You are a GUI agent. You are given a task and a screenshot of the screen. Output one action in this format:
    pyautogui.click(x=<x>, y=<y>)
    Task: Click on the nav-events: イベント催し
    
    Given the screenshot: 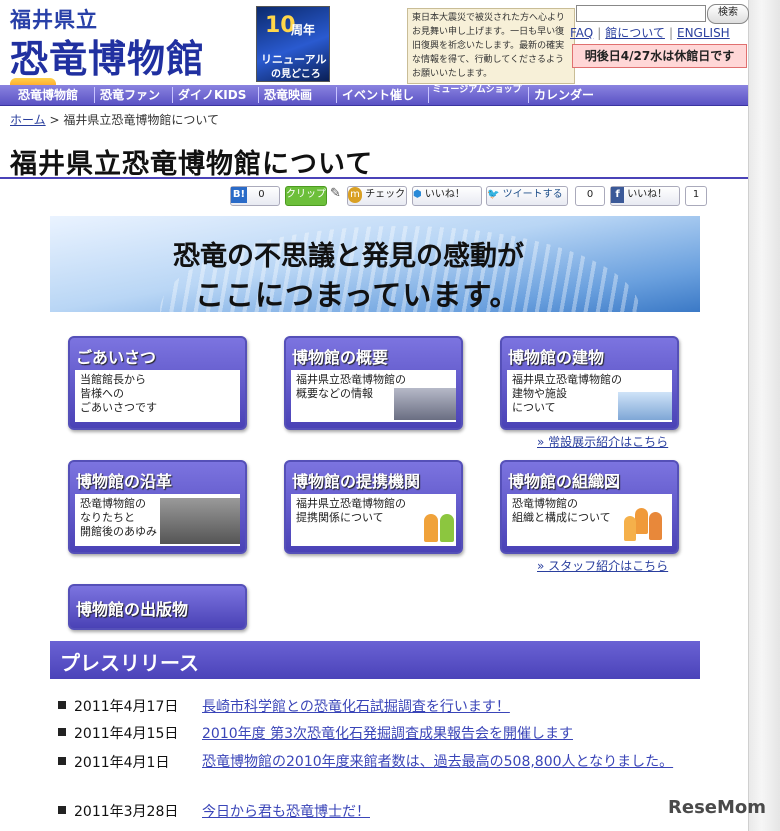 What is the action you would take?
    pyautogui.click(x=378, y=94)
    